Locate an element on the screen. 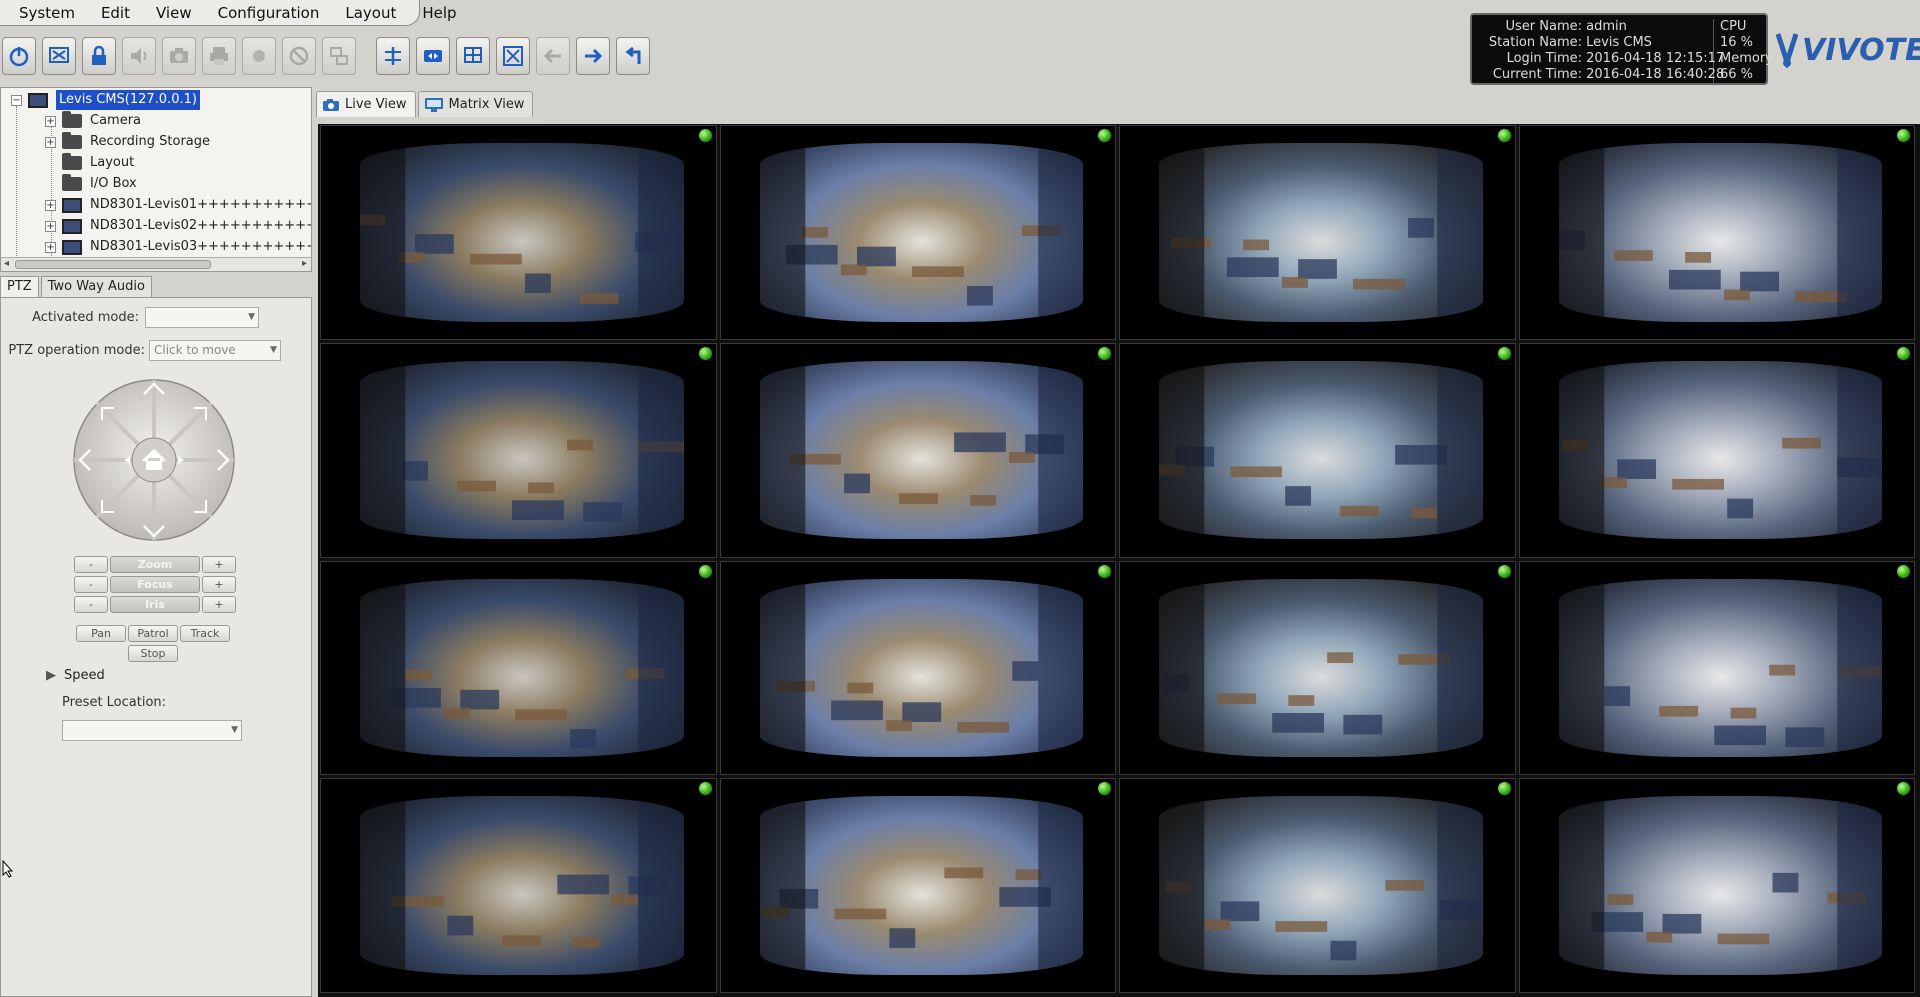 The height and width of the screenshot is (997, 1920). tree-horizontal-scrollbar: ◂ ▸ is located at coordinates (156, 264).